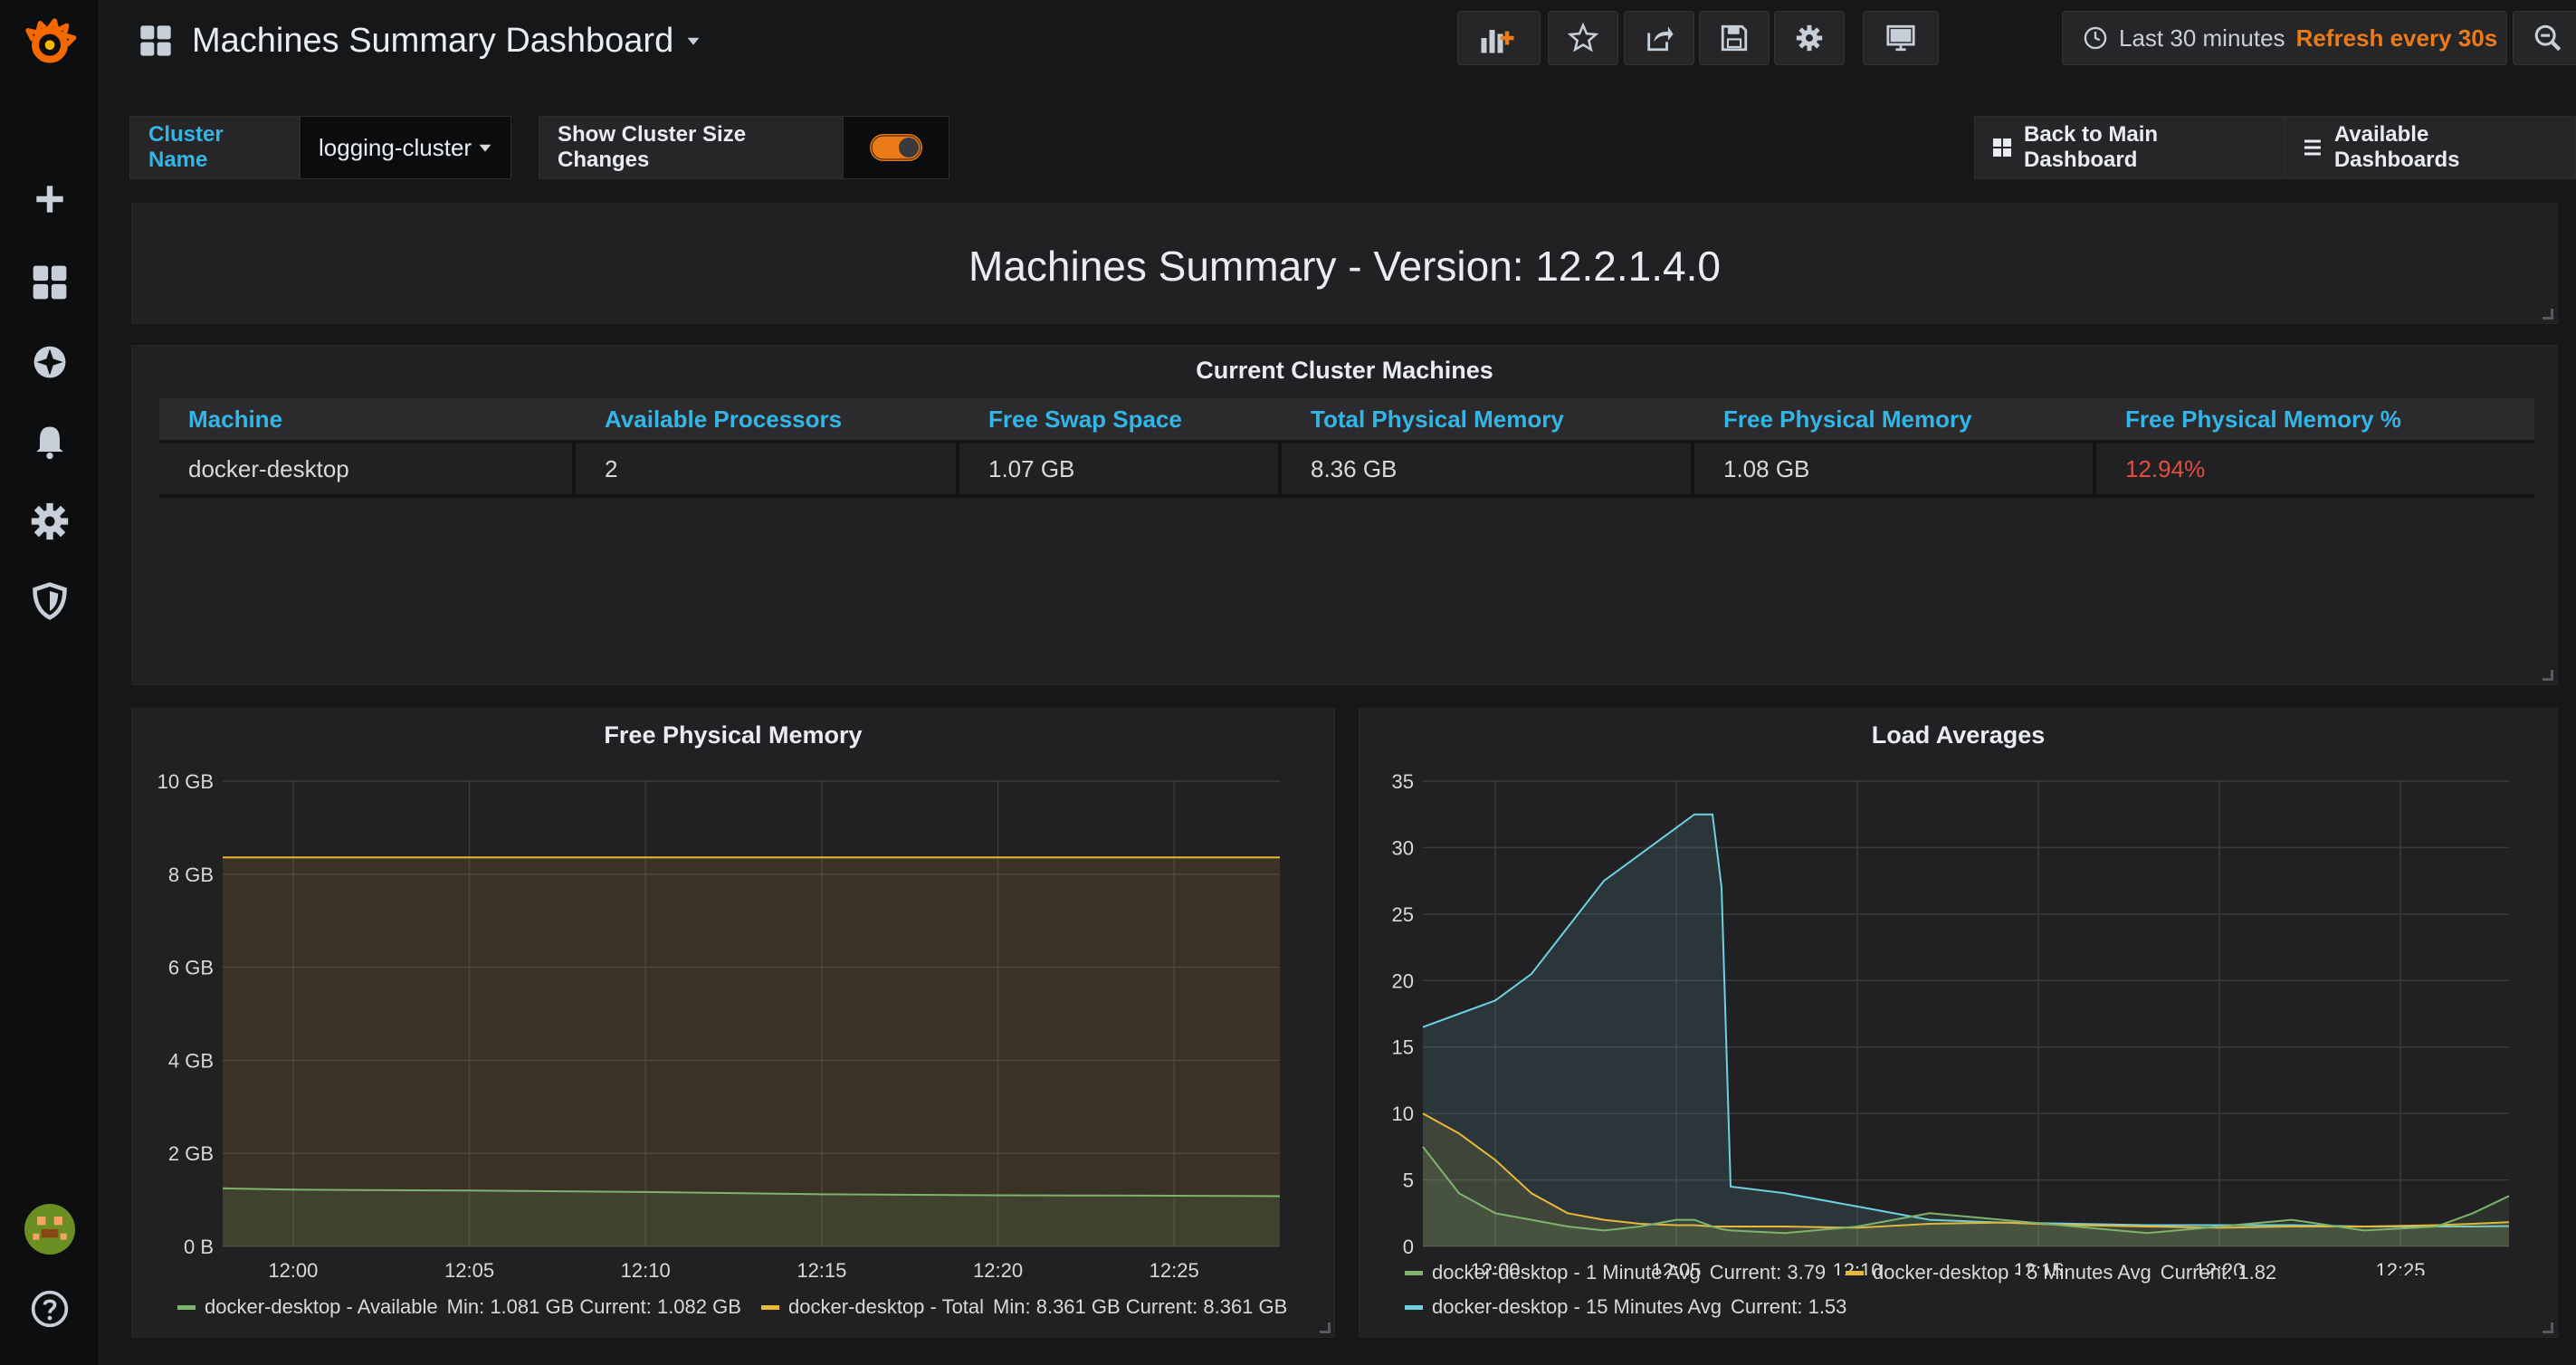 This screenshot has height=1365, width=2576. What do you see at coordinates (1121, 421) in the screenshot?
I see `column-header: Free Swap Space` at bounding box center [1121, 421].